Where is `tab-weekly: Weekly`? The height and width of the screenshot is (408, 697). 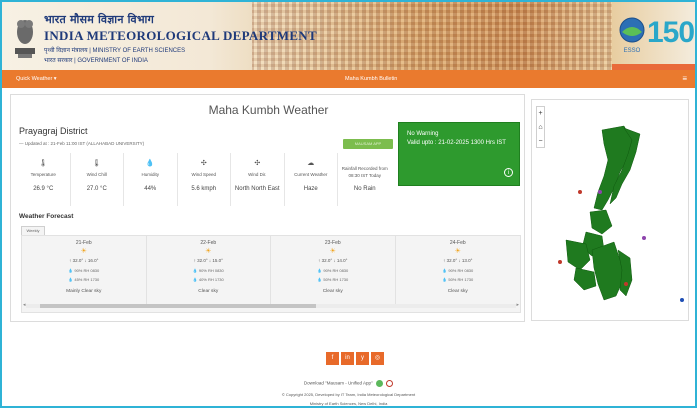 tab-weekly: Weekly is located at coordinates (33, 230).